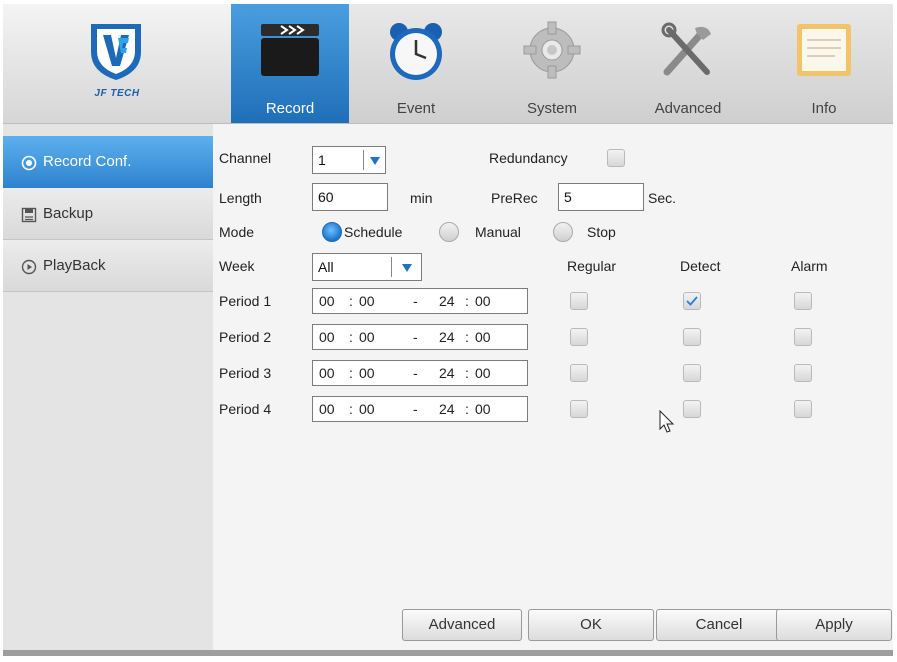  I want to click on period-label: Period 4, so click(245, 409).